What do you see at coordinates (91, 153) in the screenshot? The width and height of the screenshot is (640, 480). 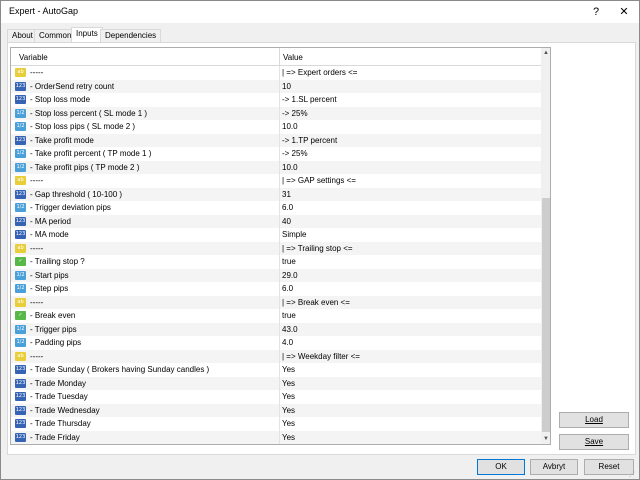 I see `variable-name: - Take profit percent ( TP mode 1 )` at bounding box center [91, 153].